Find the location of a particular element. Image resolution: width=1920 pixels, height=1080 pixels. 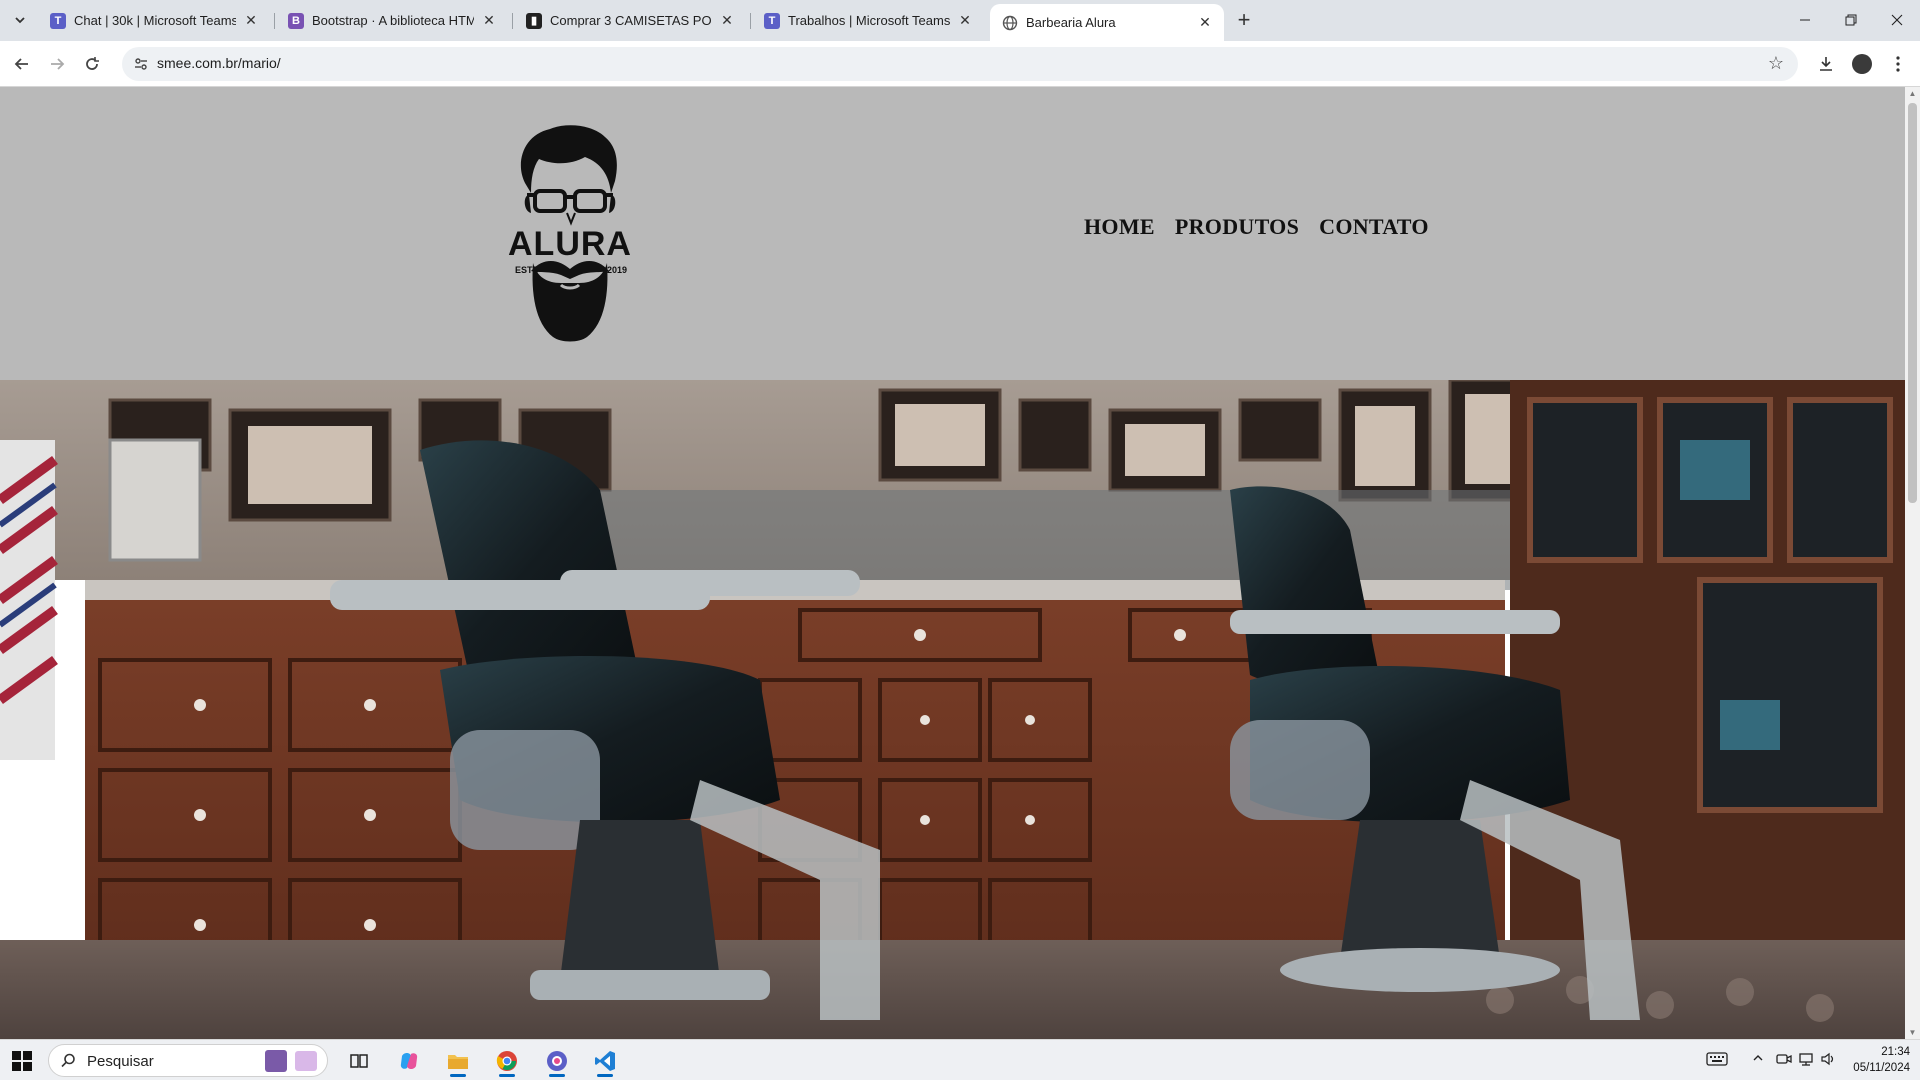

nav-home-link: HOME is located at coordinates (1119, 227).